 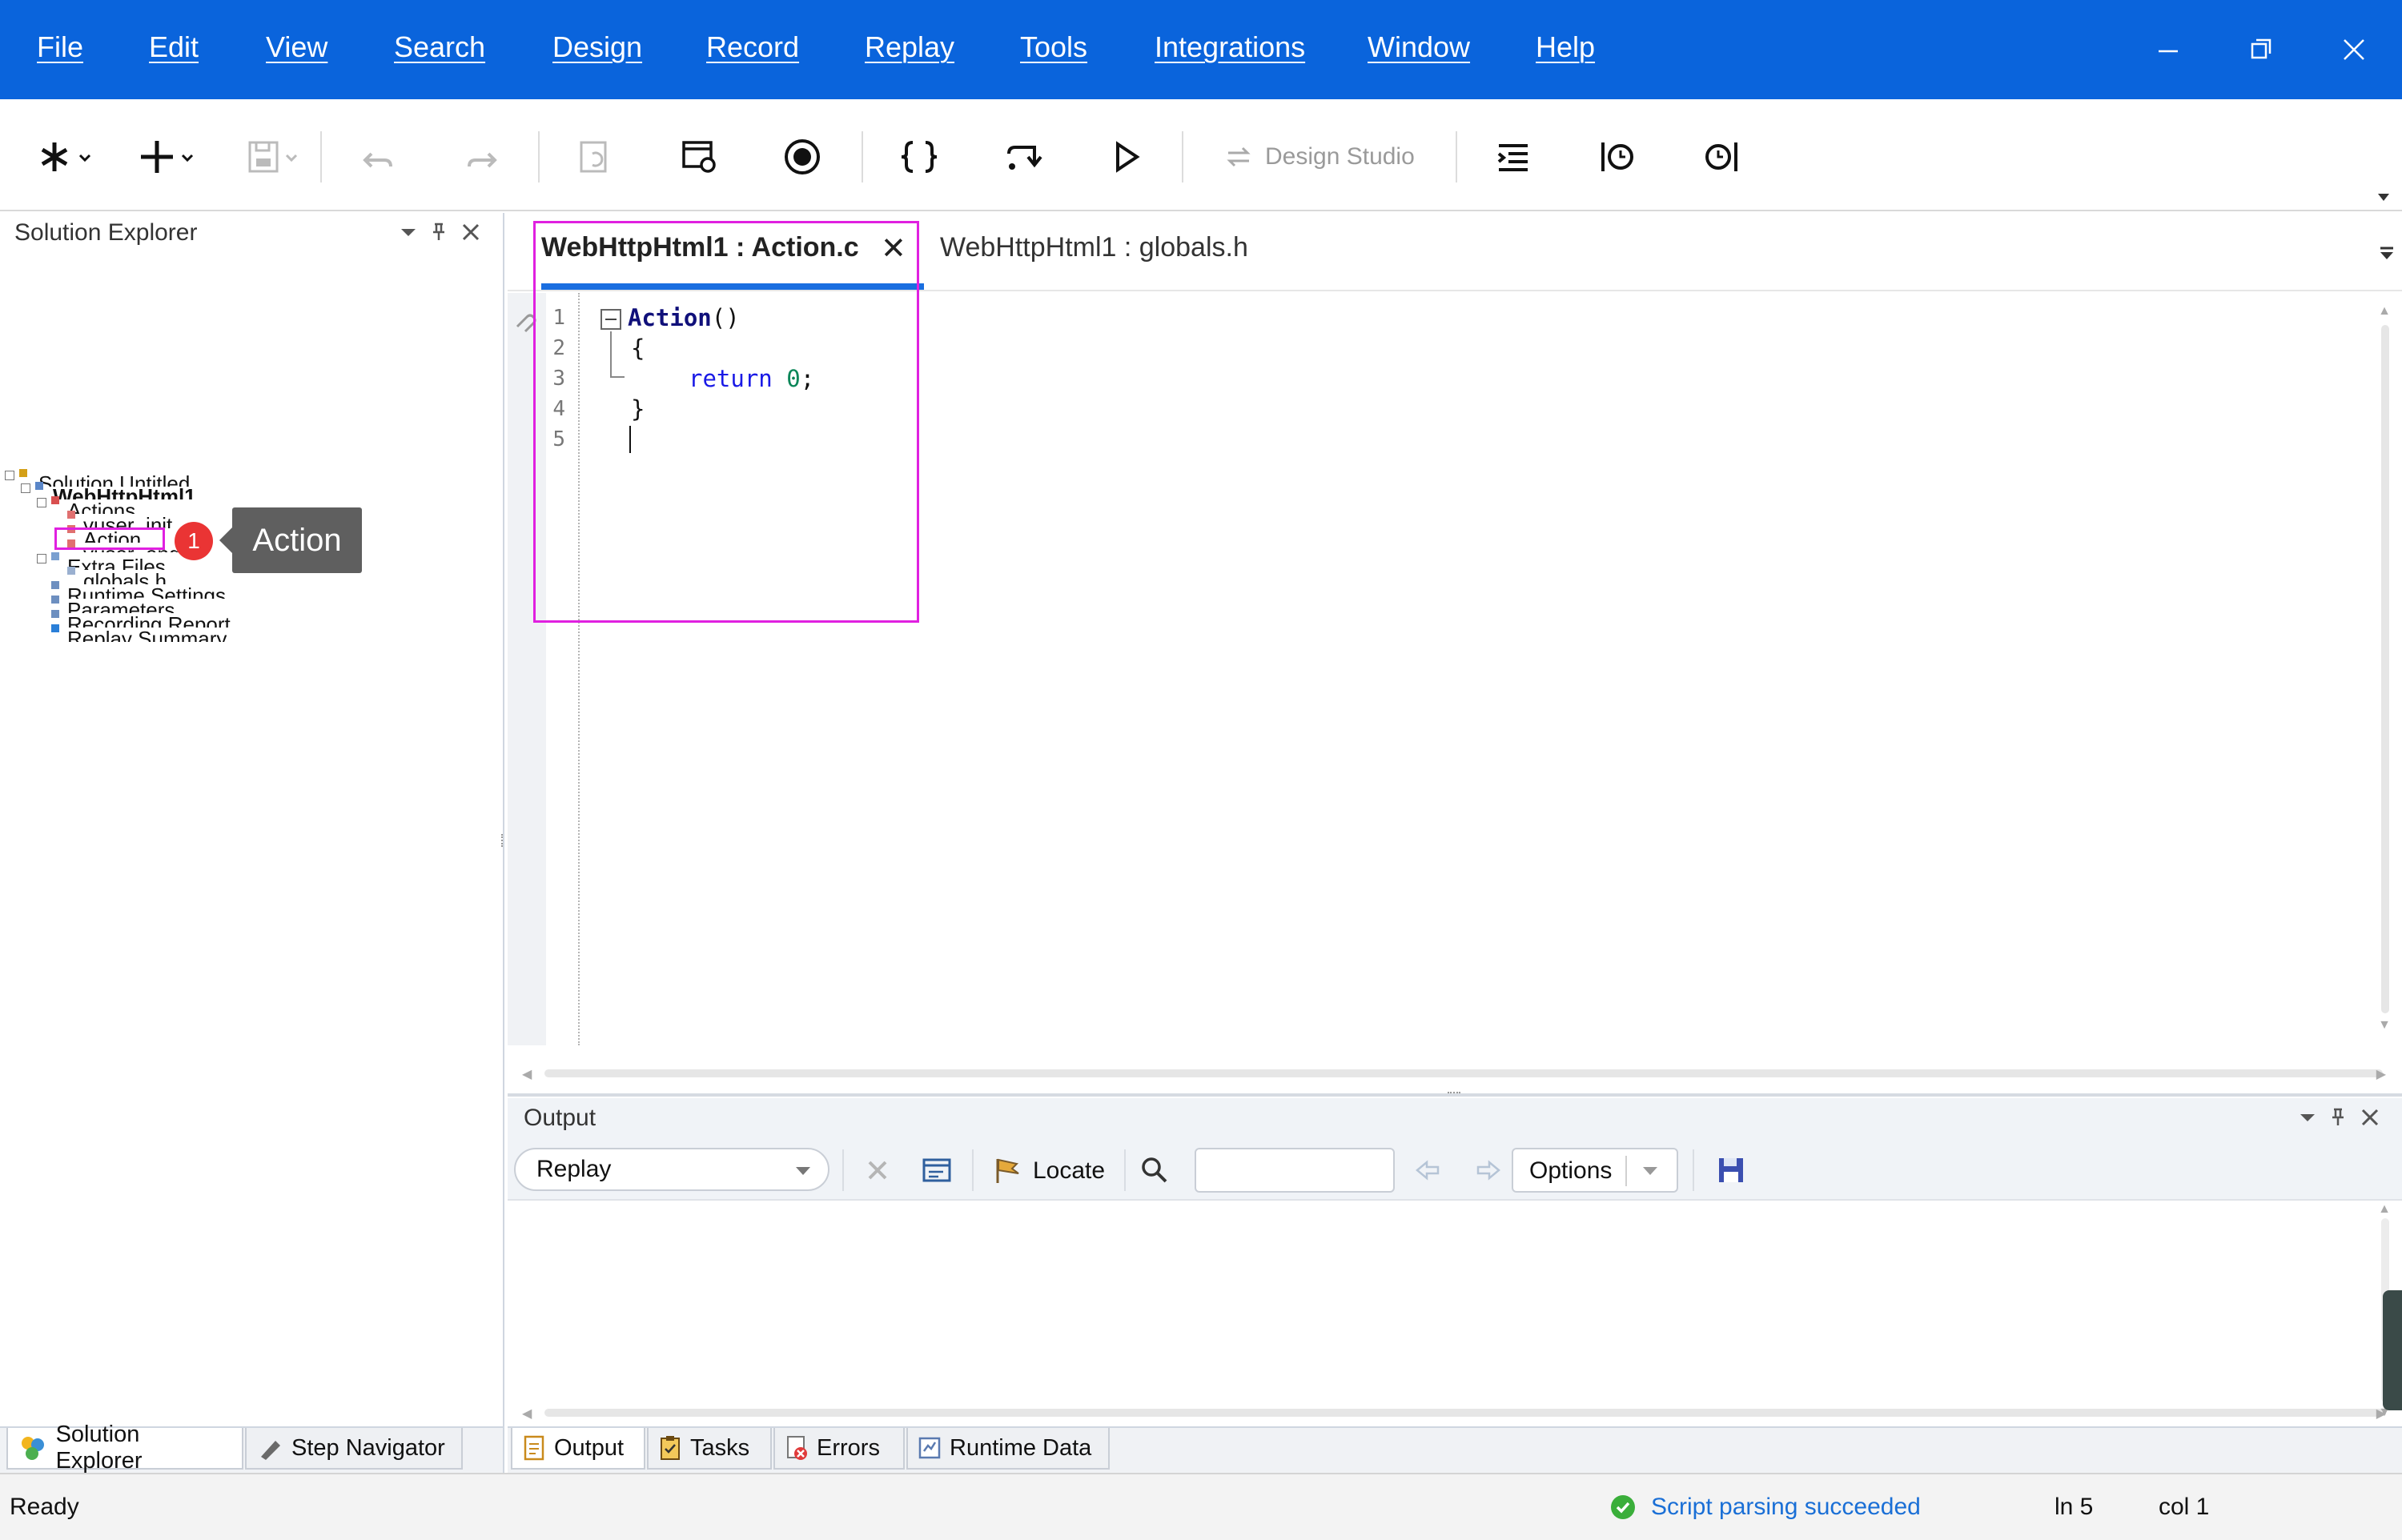 I want to click on options-label: Options, so click(x=1571, y=1171).